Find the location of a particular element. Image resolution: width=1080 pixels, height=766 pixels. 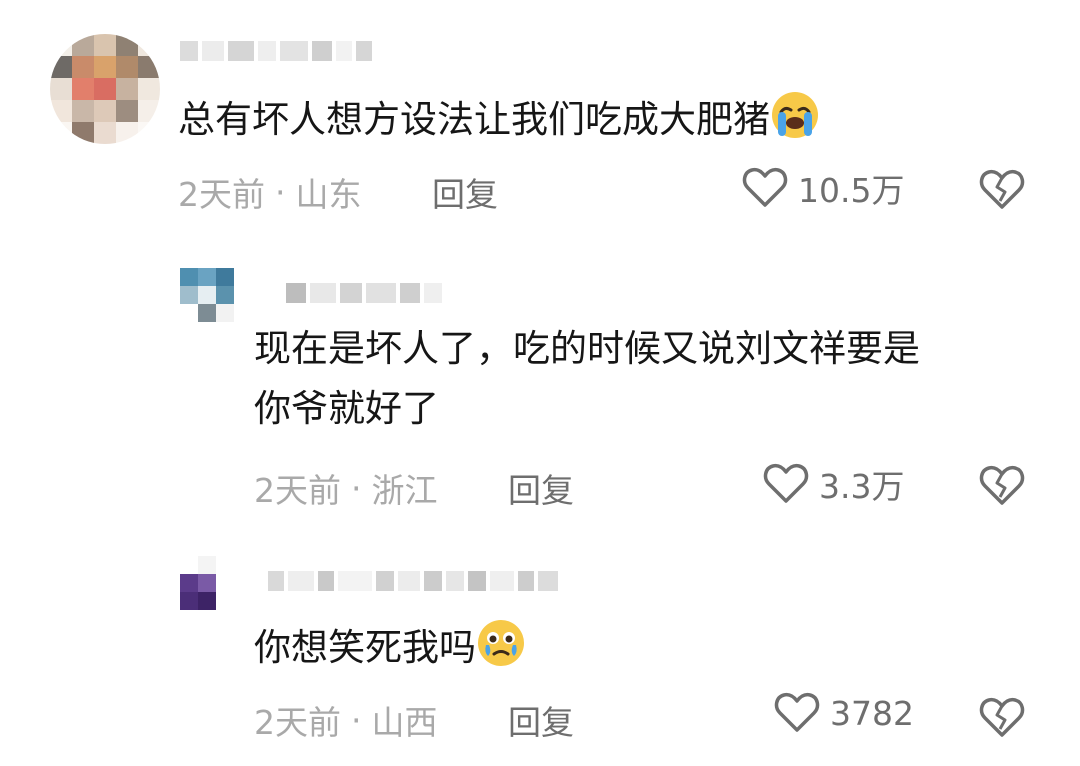

comment-meta: 2天前 · 山东 is located at coordinates (270, 192).